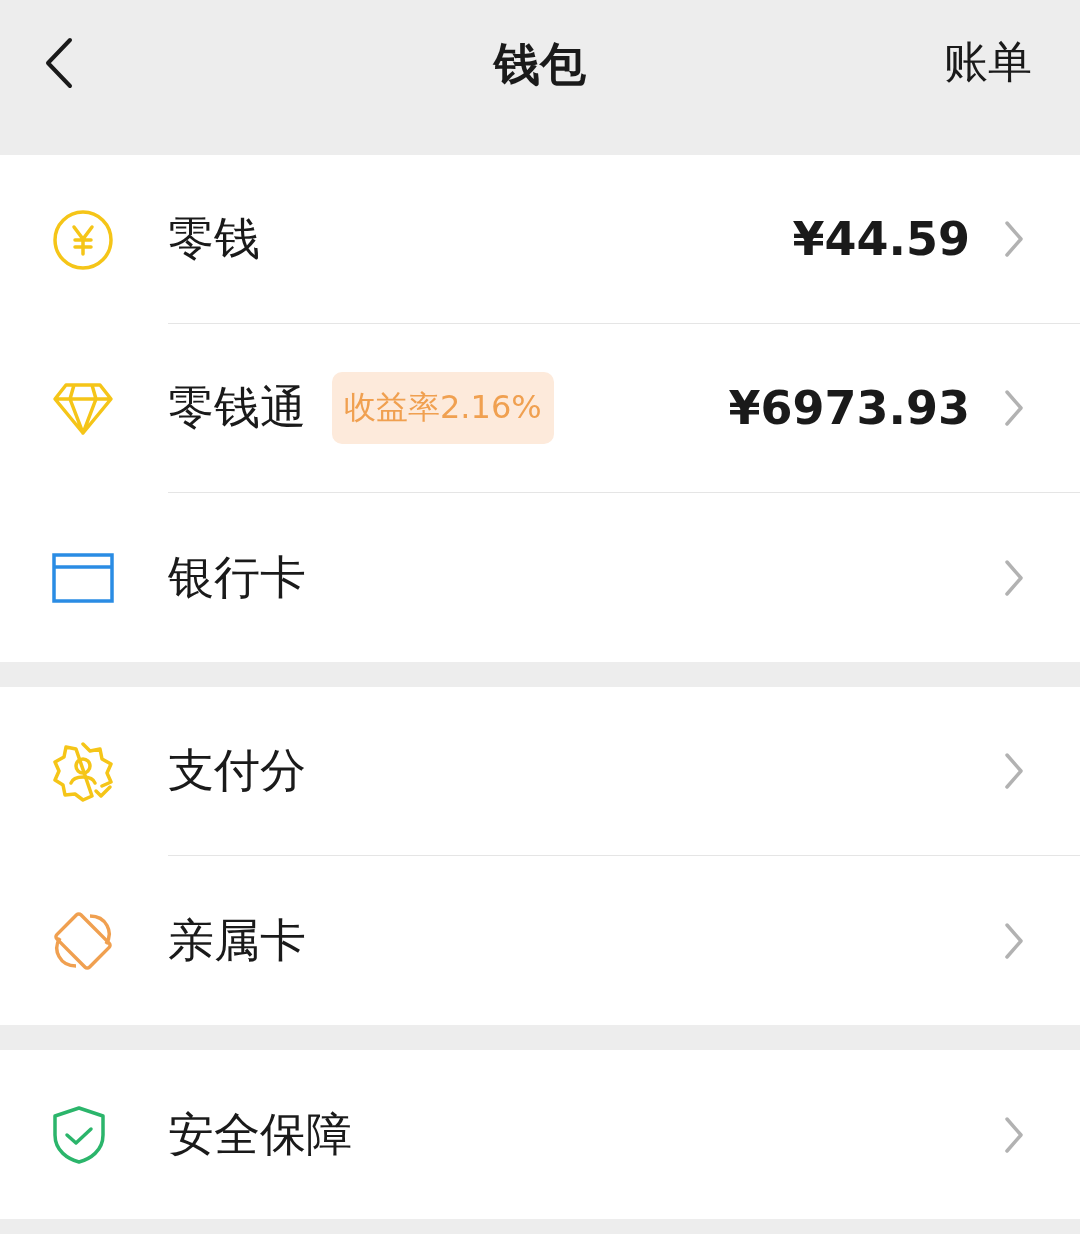 The width and height of the screenshot is (1080, 1234). What do you see at coordinates (540, 1134) in the screenshot?
I see `menu-row: 安全保障` at bounding box center [540, 1134].